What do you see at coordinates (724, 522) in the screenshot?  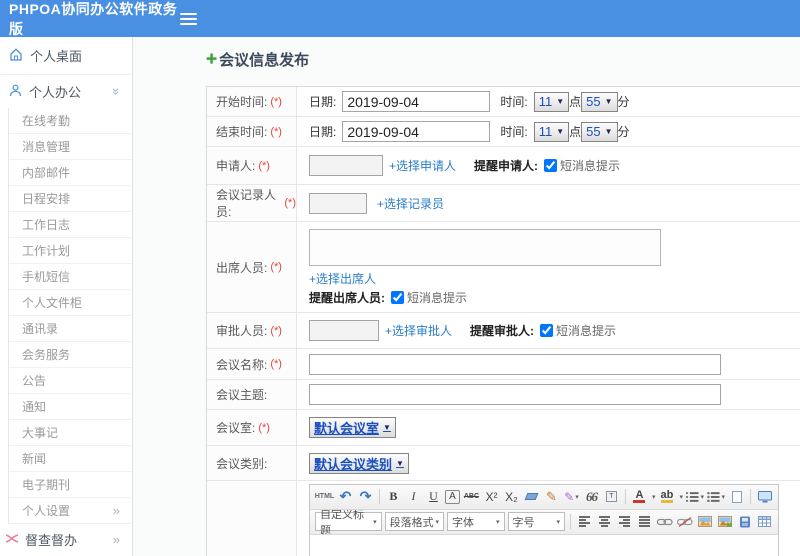 I see `upload-image-button` at bounding box center [724, 522].